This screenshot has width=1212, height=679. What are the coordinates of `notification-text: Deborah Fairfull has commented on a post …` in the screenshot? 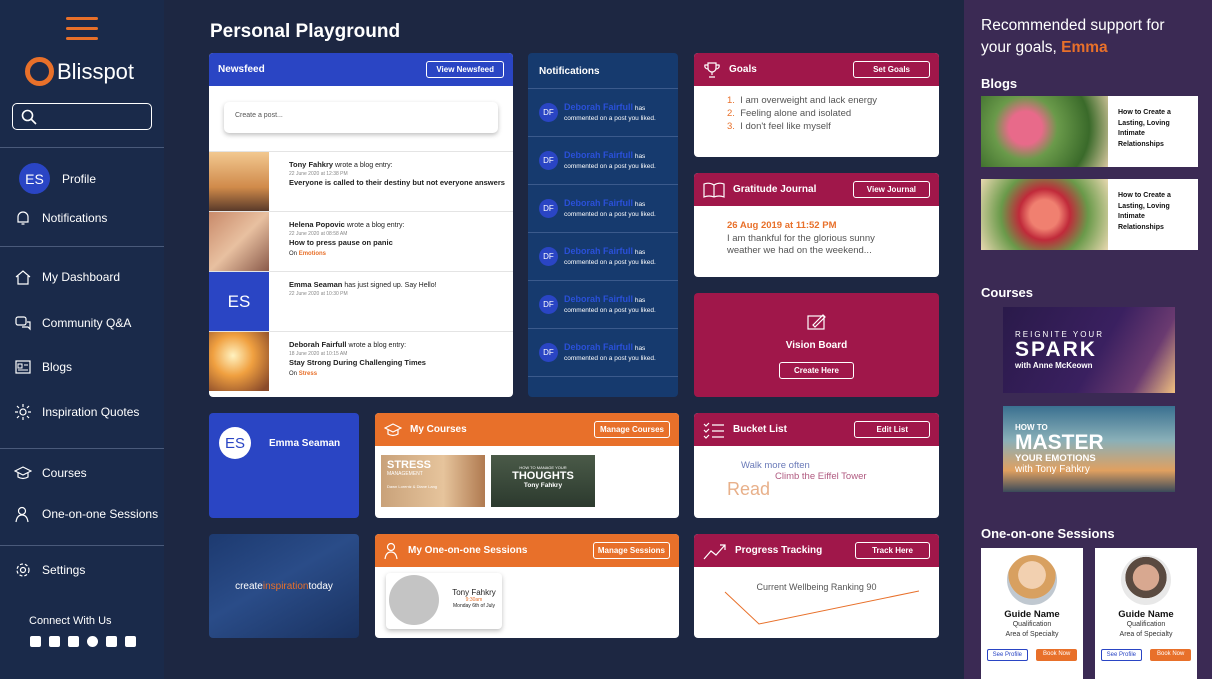 It's located at (610, 161).